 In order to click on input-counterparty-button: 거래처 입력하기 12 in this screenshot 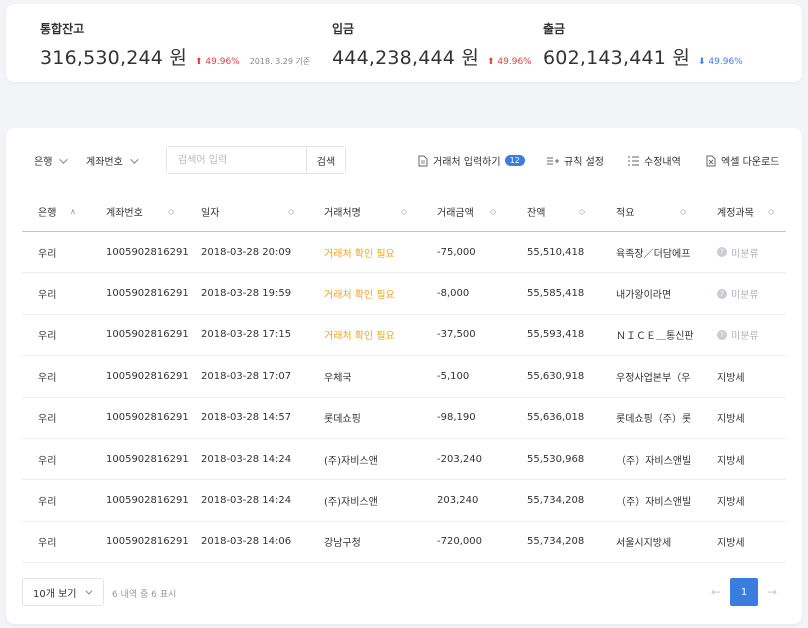, I will do `click(471, 160)`.